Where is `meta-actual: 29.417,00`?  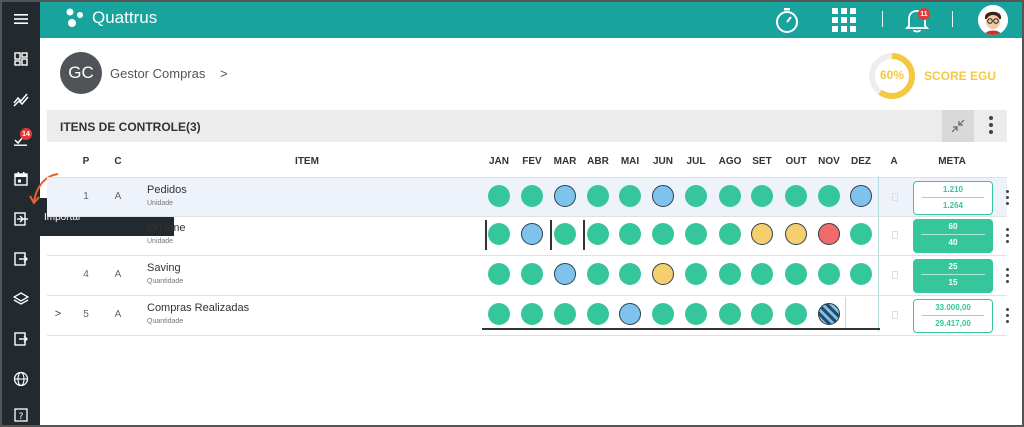 meta-actual: 29.417,00 is located at coordinates (953, 323).